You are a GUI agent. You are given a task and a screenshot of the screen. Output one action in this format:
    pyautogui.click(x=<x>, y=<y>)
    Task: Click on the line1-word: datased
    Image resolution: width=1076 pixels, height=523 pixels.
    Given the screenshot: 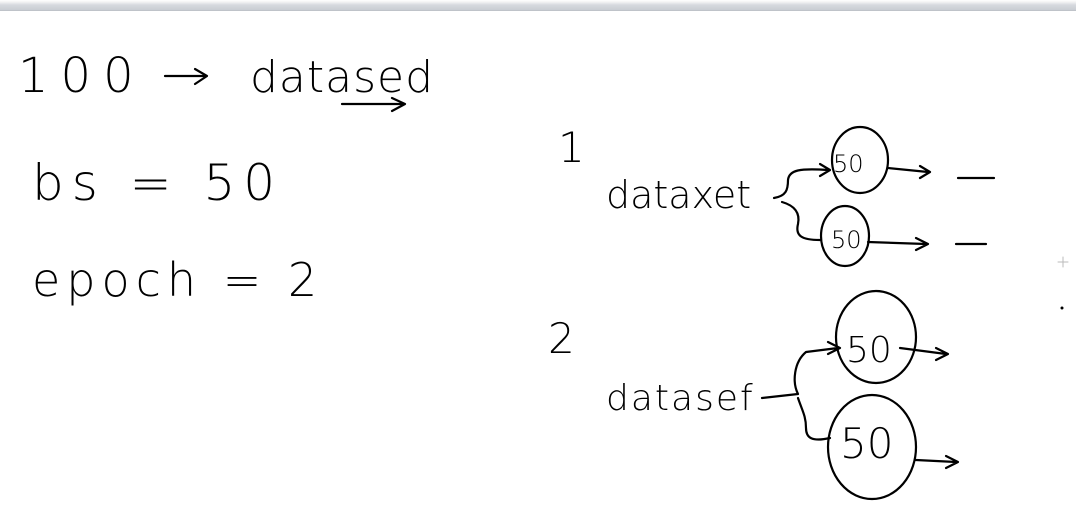 What is the action you would take?
    pyautogui.click(x=342, y=77)
    